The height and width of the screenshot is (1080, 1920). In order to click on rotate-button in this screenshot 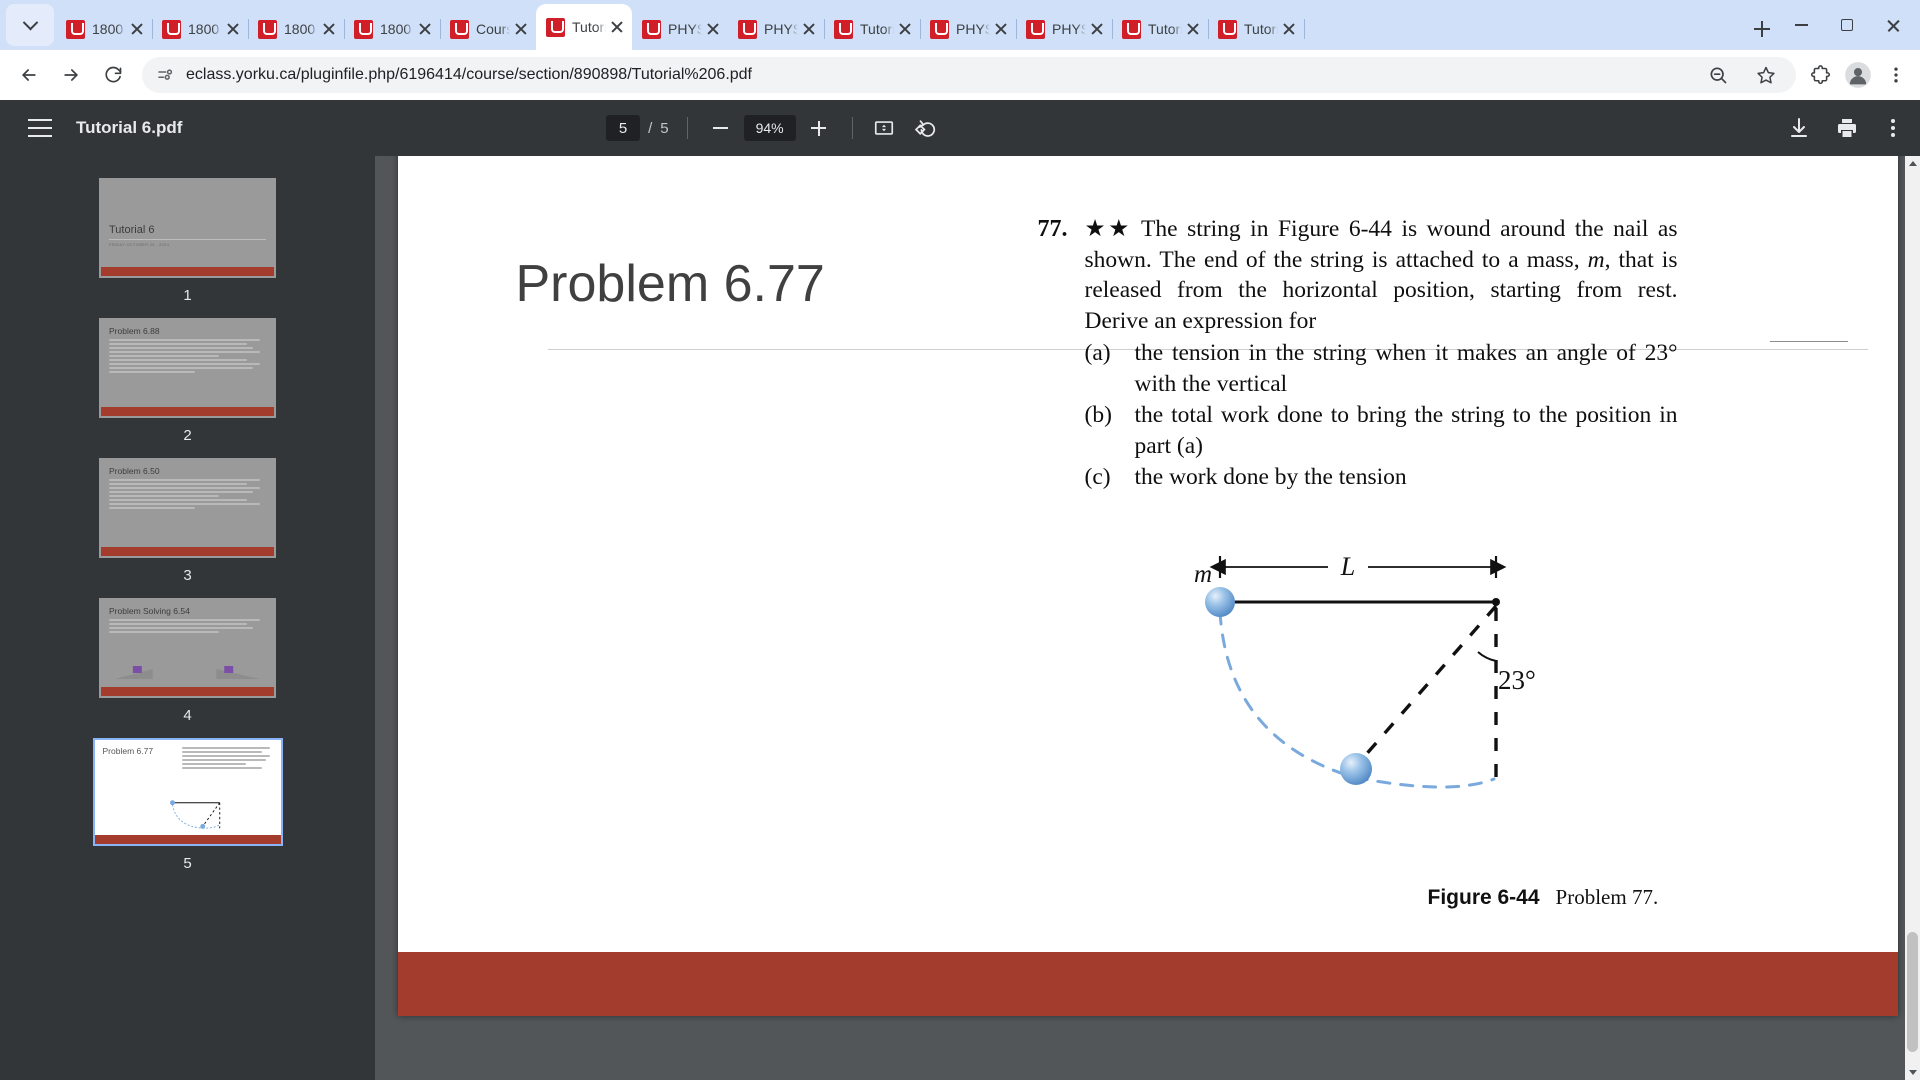, I will do `click(926, 128)`.